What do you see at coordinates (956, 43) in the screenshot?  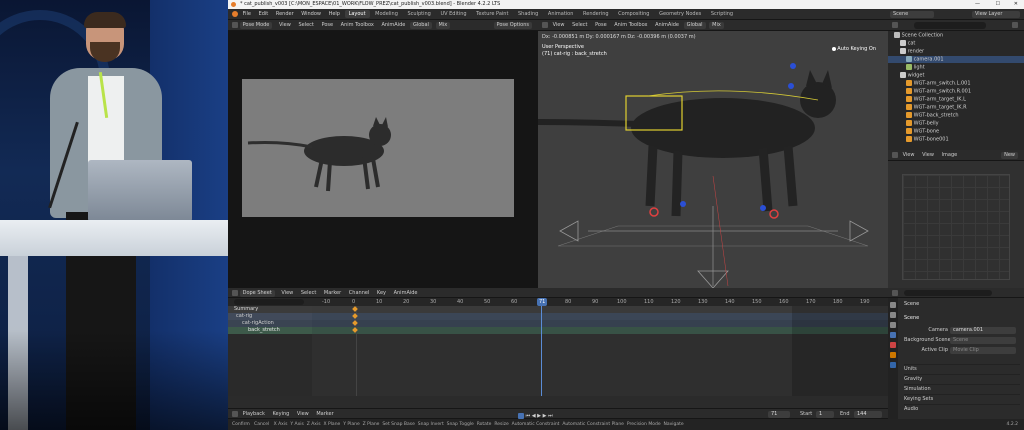 I see `outliner-row: cat` at bounding box center [956, 43].